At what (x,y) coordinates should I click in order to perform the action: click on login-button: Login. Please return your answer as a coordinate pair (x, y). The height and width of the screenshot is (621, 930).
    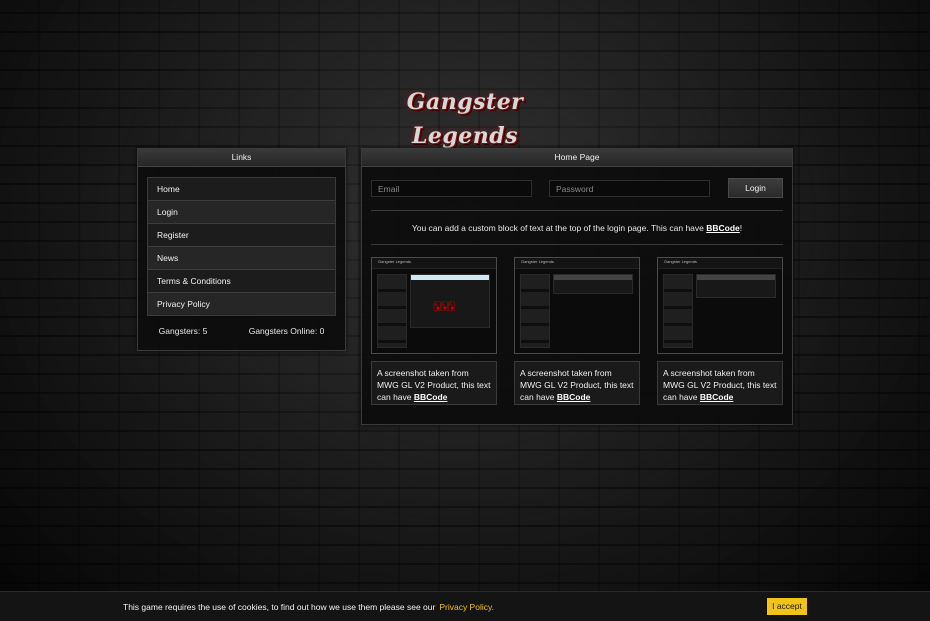
    Looking at the image, I should click on (755, 188).